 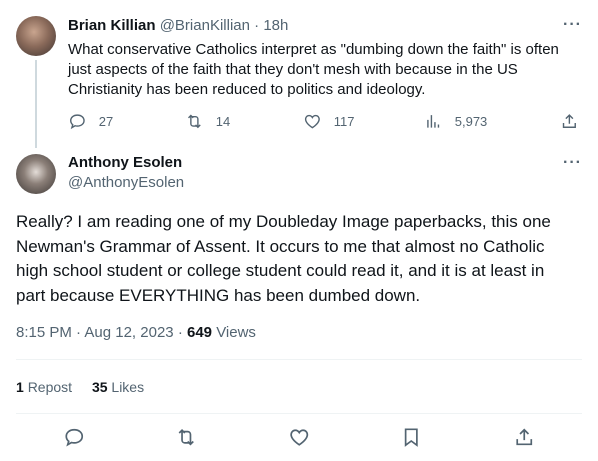 I want to click on like-button: 117, so click(x=328, y=121).